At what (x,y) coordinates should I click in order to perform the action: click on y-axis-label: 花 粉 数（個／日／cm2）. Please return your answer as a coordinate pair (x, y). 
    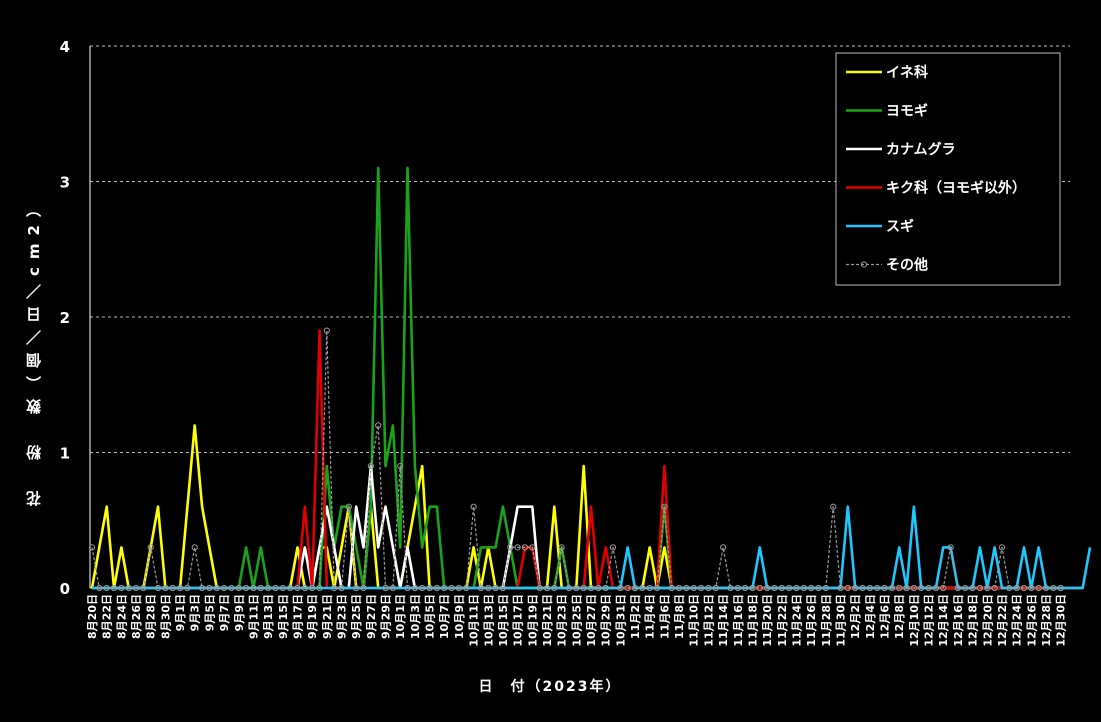
    Looking at the image, I should click on (33, 350).